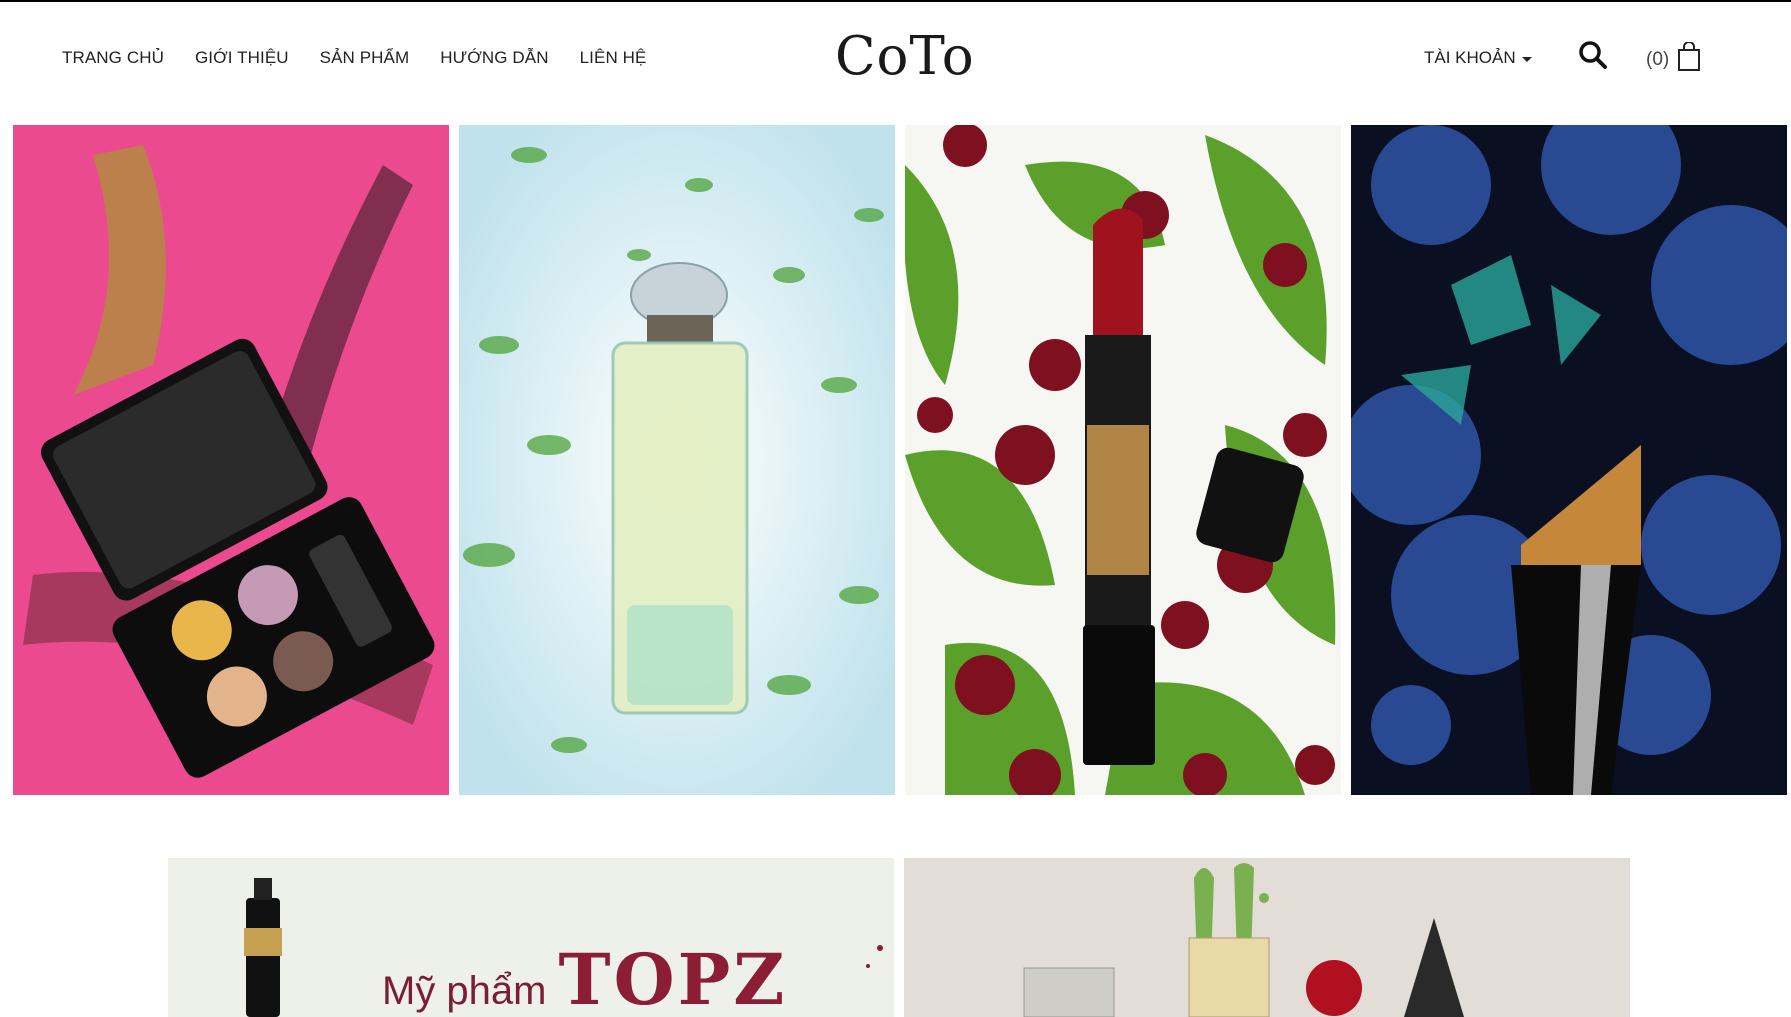 This screenshot has width=1791, height=1017. What do you see at coordinates (895, 1) in the screenshot?
I see `top-border` at bounding box center [895, 1].